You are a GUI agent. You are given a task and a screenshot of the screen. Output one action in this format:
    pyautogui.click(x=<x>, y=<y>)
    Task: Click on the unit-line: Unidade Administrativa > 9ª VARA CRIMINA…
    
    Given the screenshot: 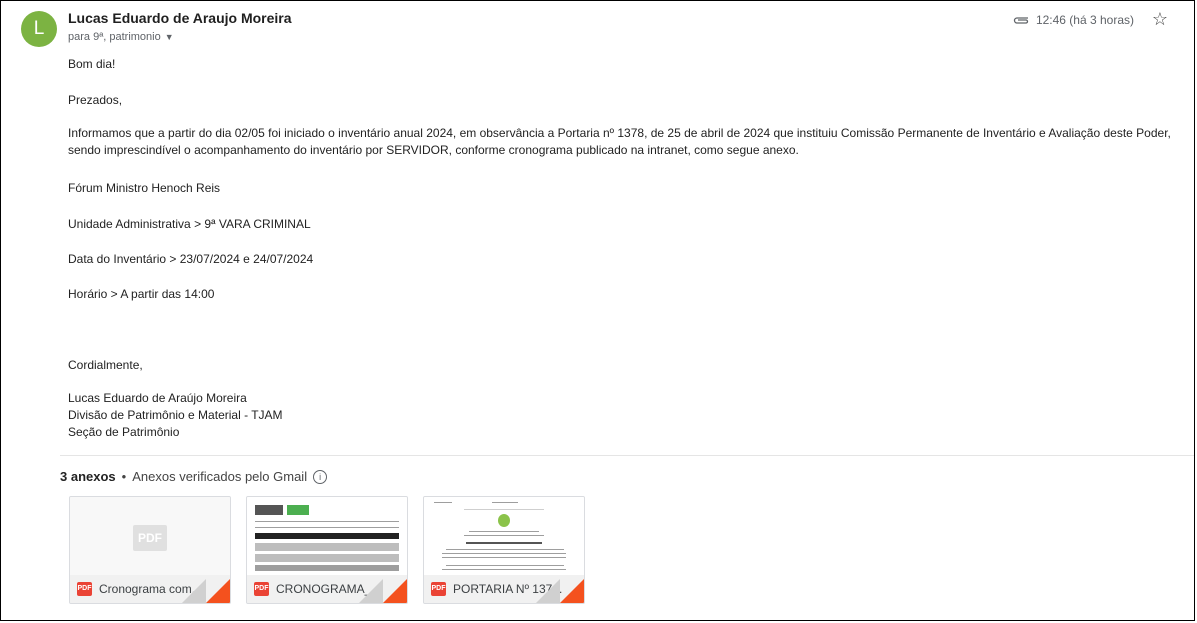 What is the action you would take?
    pyautogui.click(x=189, y=224)
    